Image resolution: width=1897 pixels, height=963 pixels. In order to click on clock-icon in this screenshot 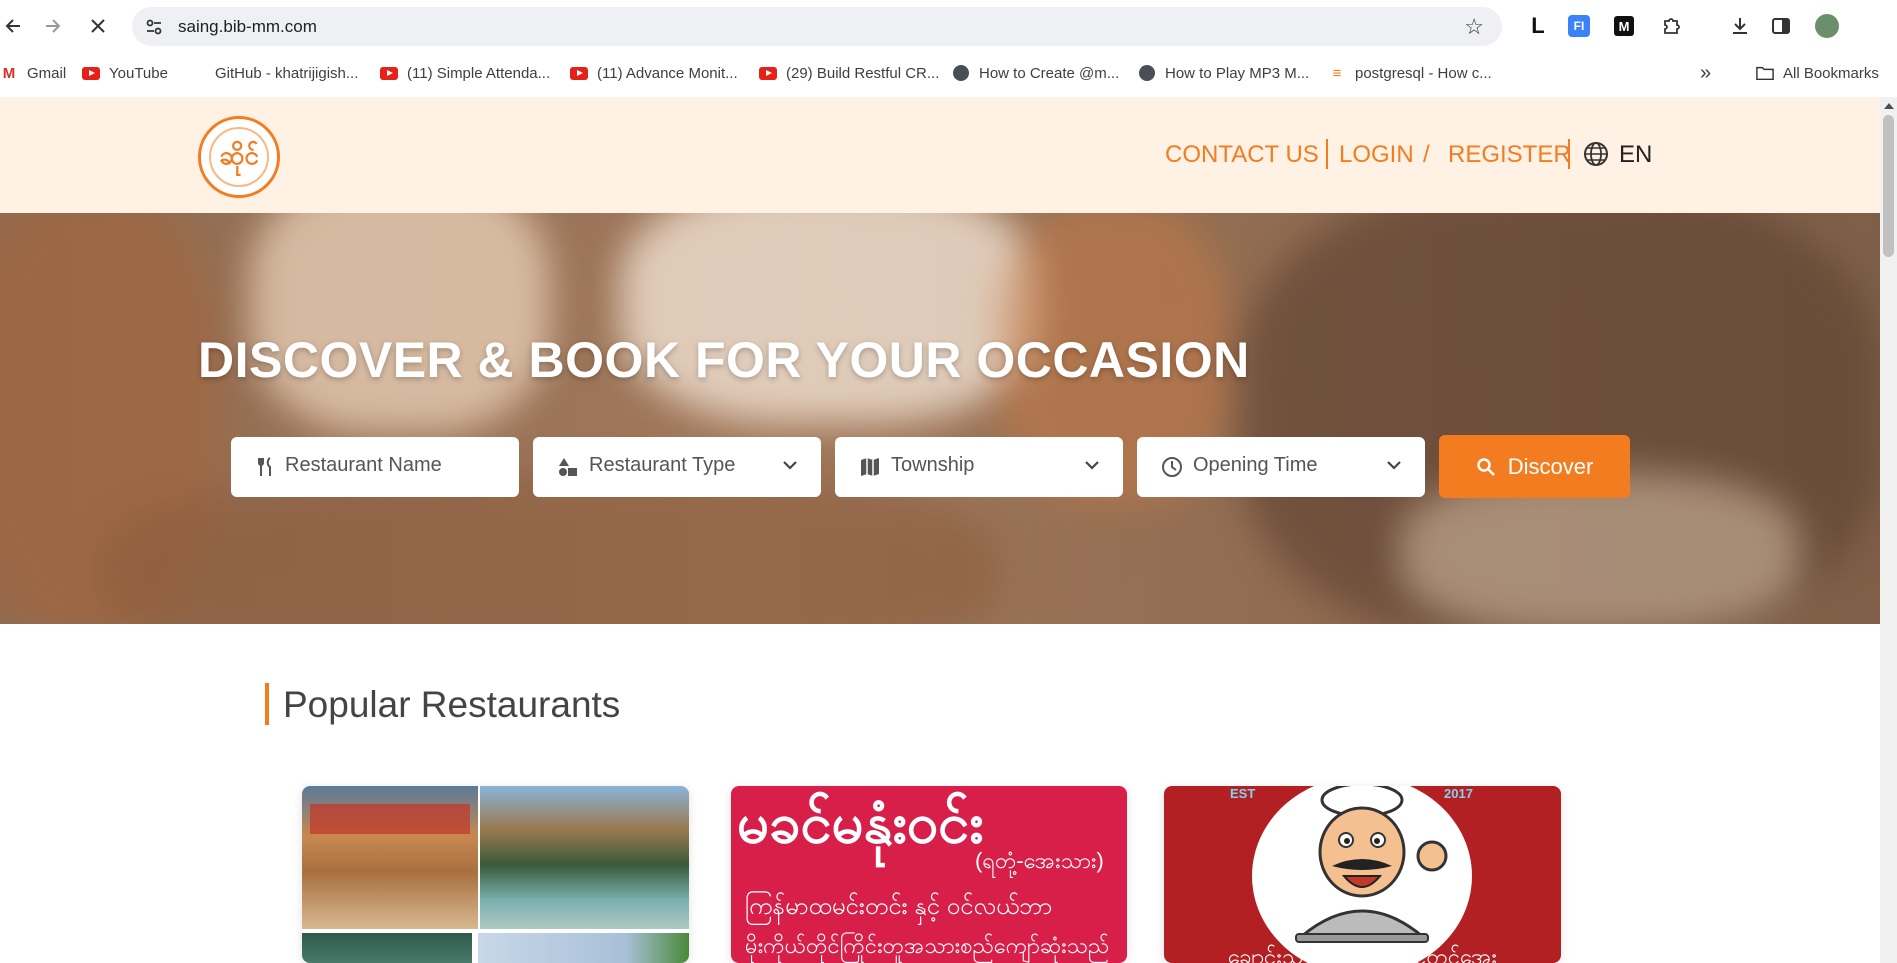, I will do `click(1172, 467)`.